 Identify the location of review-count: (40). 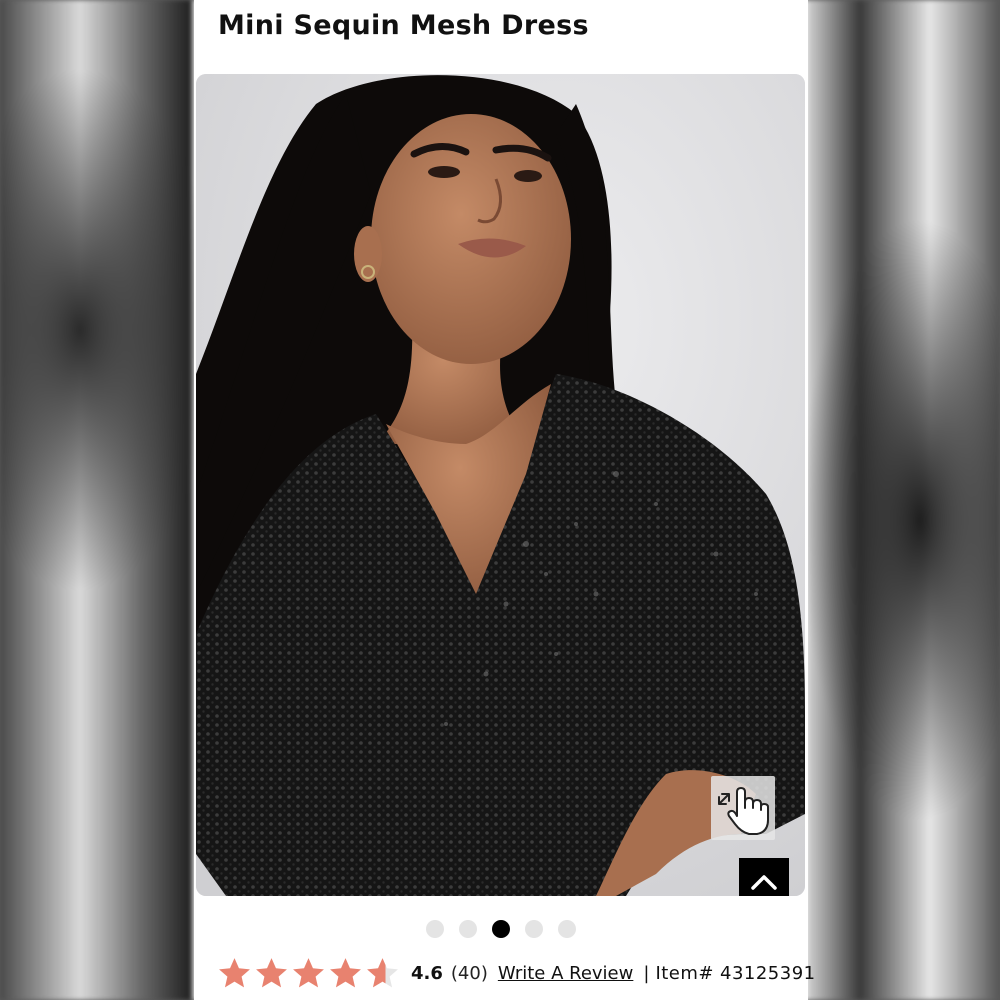
(469, 973).